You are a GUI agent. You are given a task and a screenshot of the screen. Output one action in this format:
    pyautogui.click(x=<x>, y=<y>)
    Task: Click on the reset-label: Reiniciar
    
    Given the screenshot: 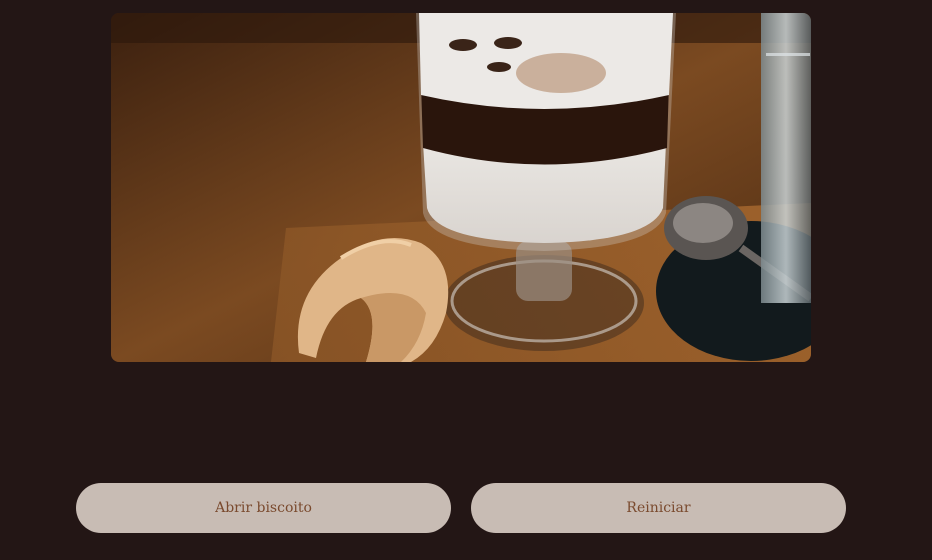 What is the action you would take?
    pyautogui.click(x=658, y=508)
    